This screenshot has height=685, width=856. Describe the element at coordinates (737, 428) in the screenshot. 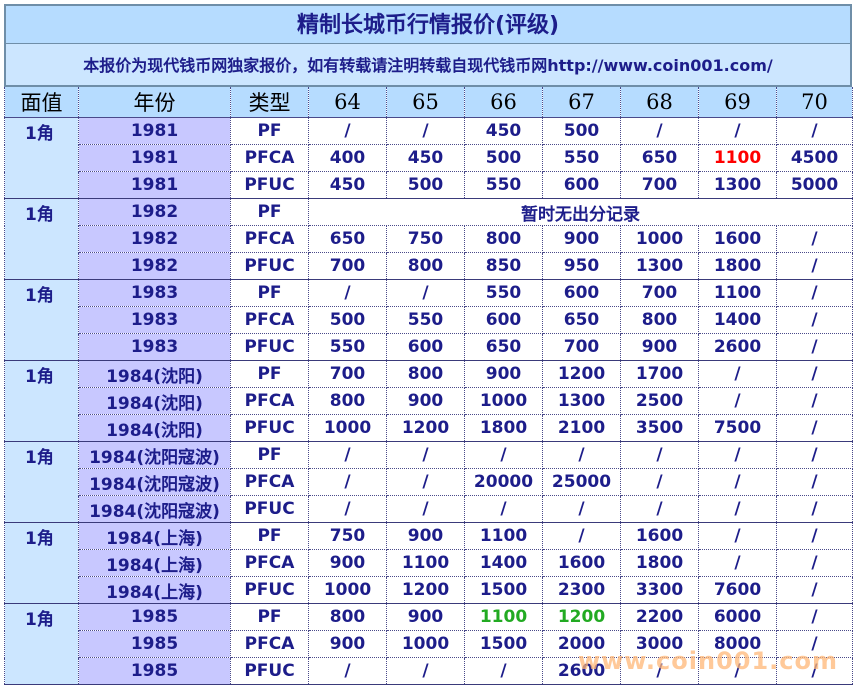

I see `price-cell: 7500` at that location.